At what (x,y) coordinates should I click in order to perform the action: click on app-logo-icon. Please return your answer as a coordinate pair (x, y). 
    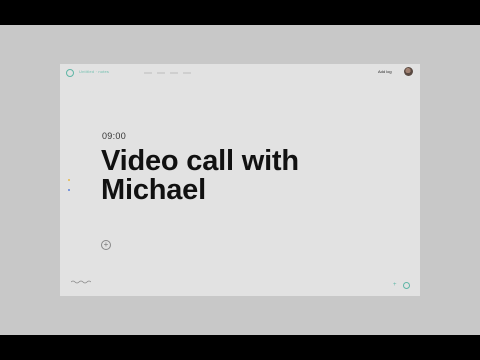
    Looking at the image, I should click on (70, 73).